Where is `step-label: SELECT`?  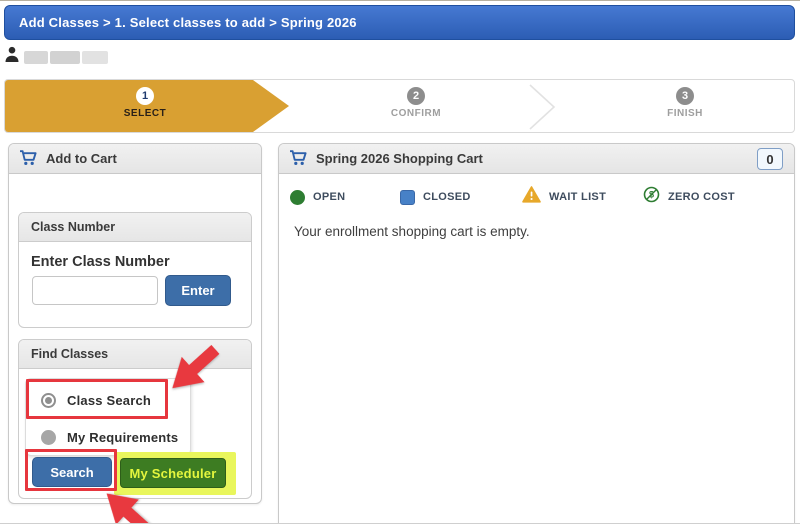
step-label: SELECT is located at coordinates (145, 113).